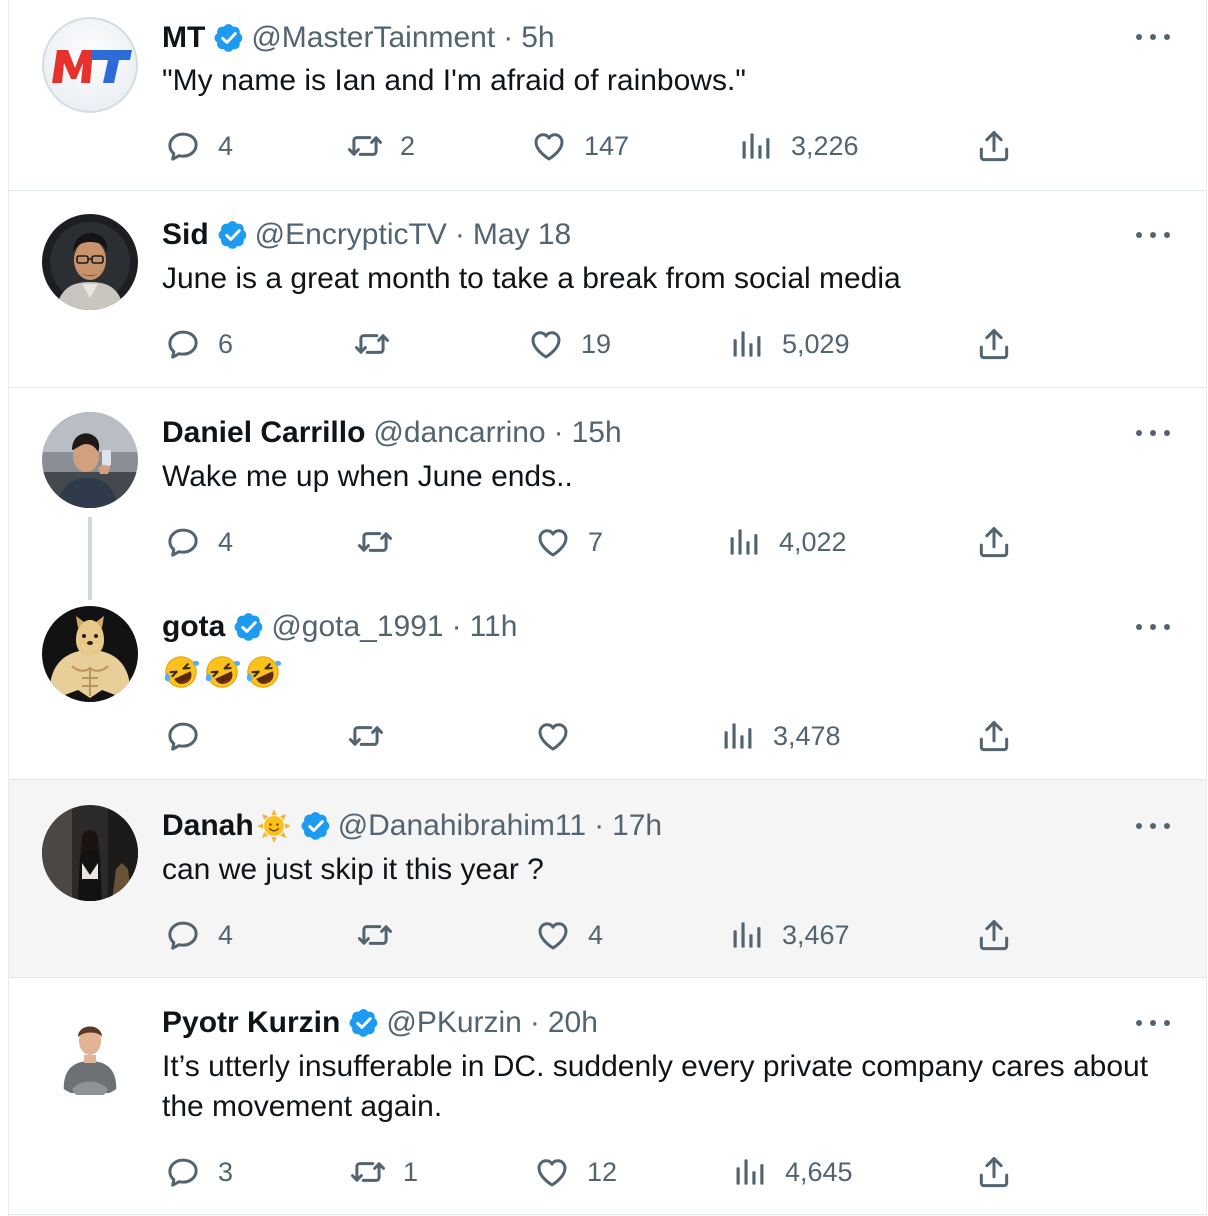 Image resolution: width=1208 pixels, height=1216 pixels. I want to click on views-button: 3,478, so click(780, 736).